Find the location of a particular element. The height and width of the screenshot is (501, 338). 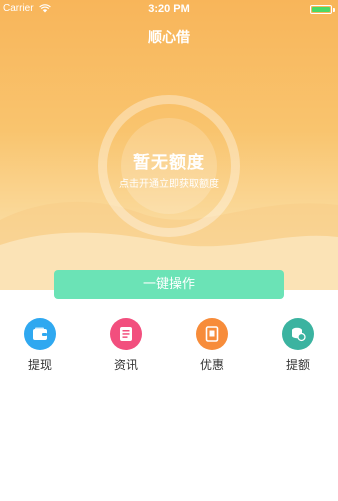

coupon-icon is located at coordinates (212, 334).